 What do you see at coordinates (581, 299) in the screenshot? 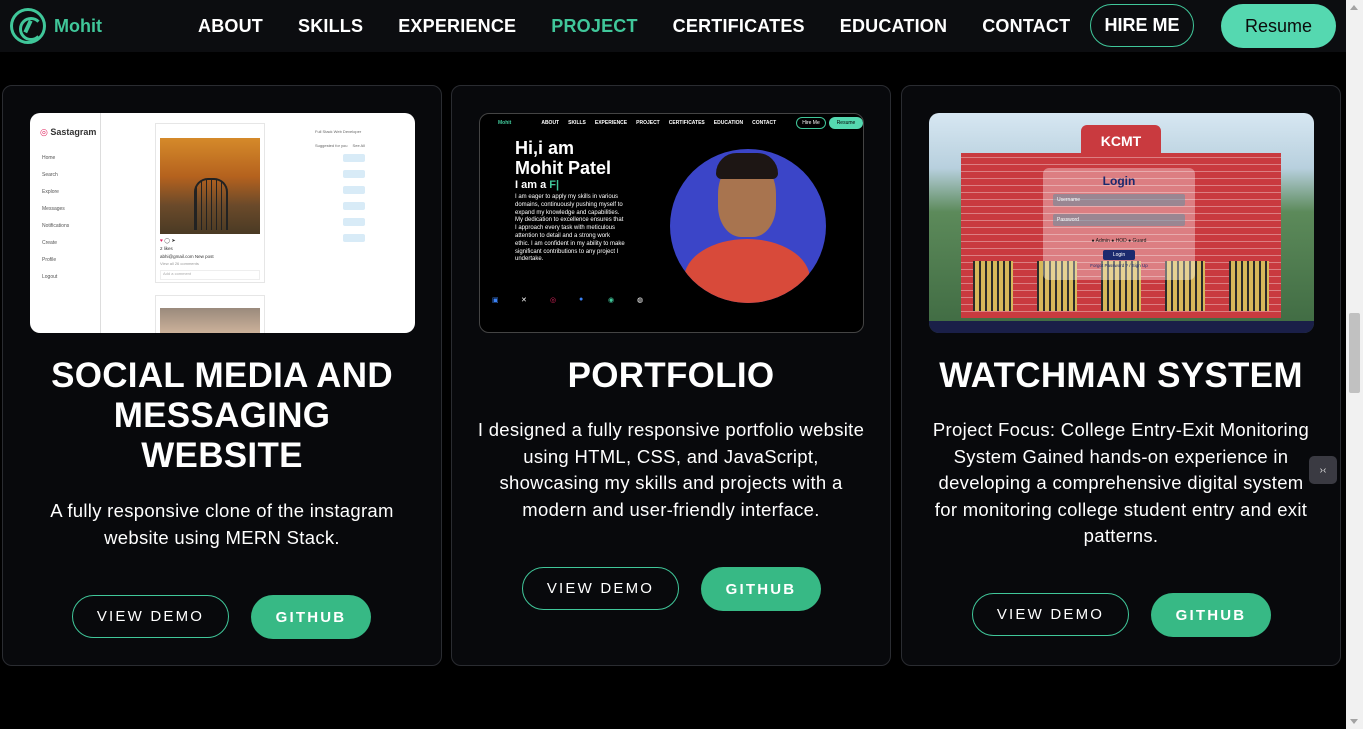
I see `facebook-icon: ●` at bounding box center [581, 299].